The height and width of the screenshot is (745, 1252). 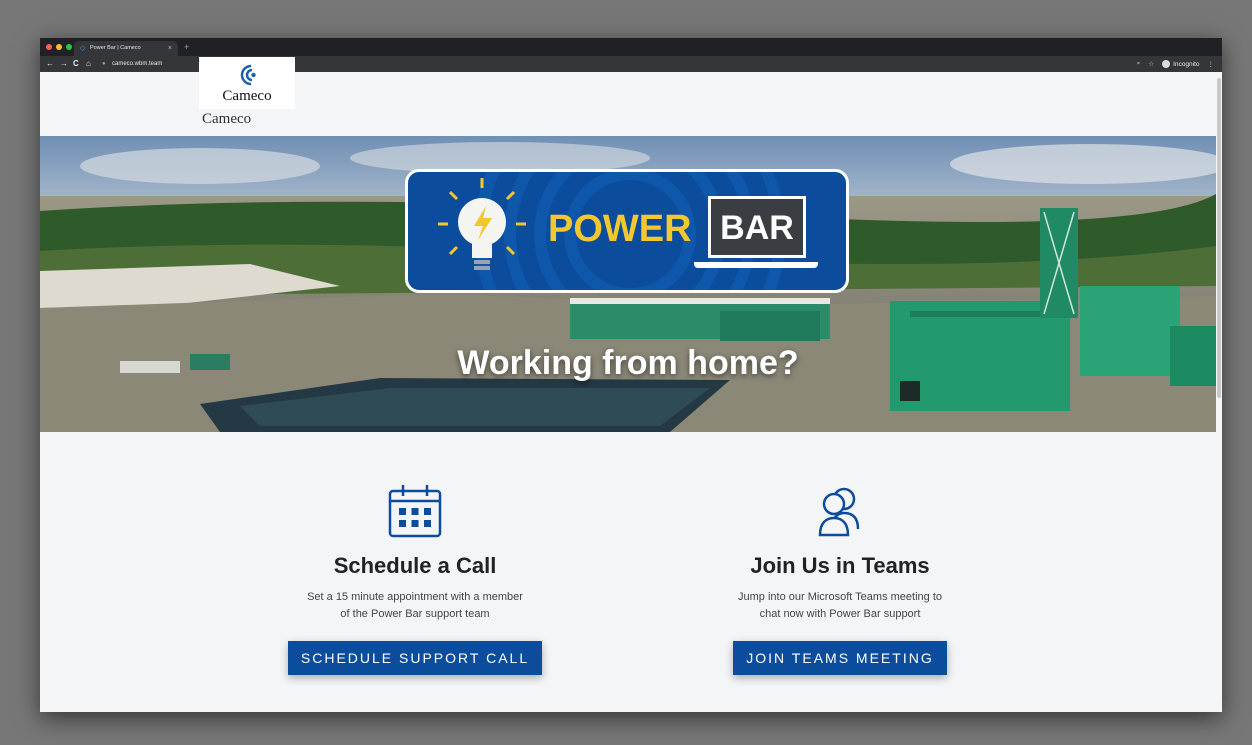 What do you see at coordinates (1139, 64) in the screenshot?
I see `zoom-icon: ⌕` at bounding box center [1139, 64].